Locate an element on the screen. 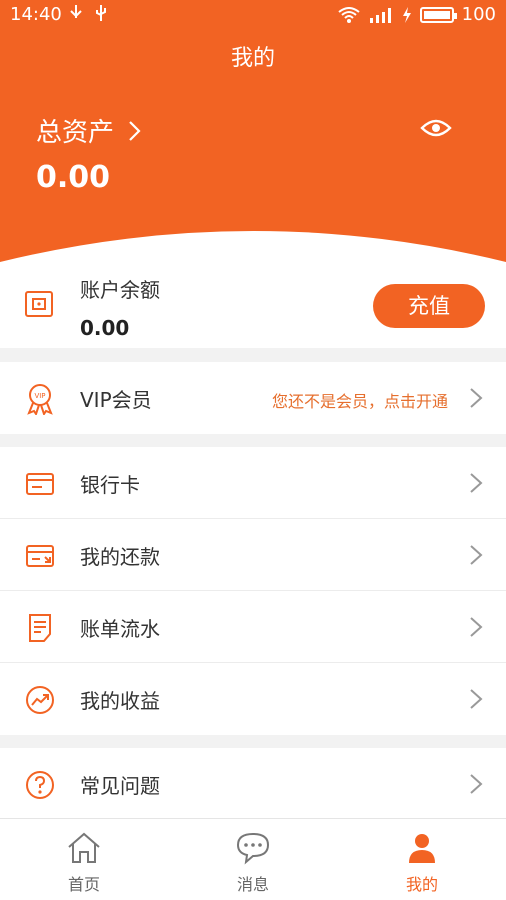  wifi-icon is located at coordinates (349, 14).